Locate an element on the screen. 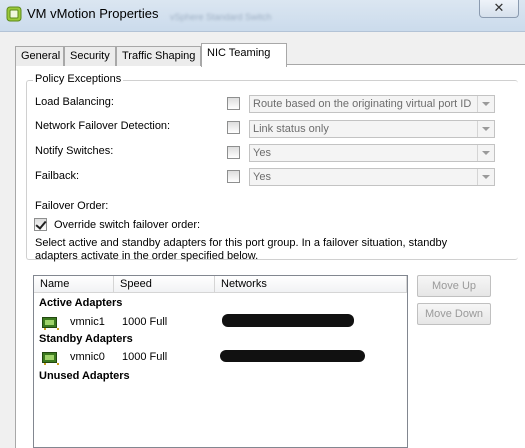 The image size is (525, 448). close-icon: ✕ is located at coordinates (499, 7).